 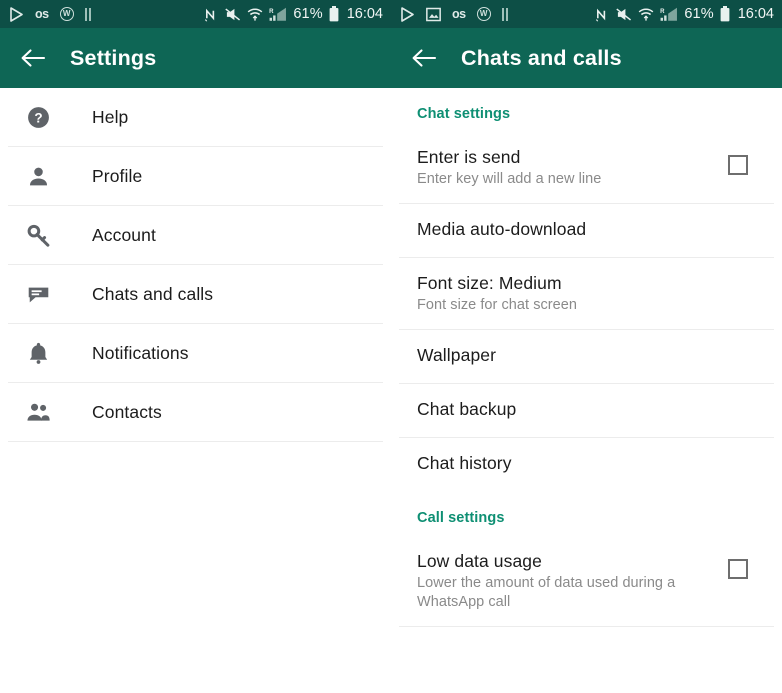 I want to click on preference-text-block: Chat backup, so click(x=591, y=409).